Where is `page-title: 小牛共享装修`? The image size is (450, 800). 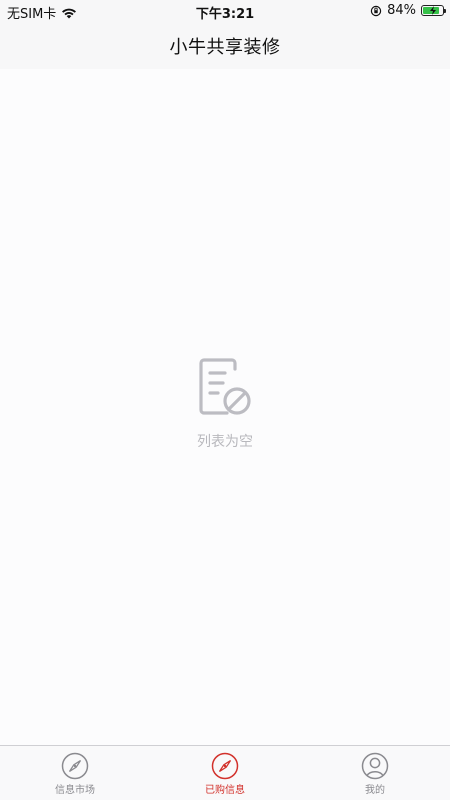
page-title: 小牛共享装修 is located at coordinates (225, 47).